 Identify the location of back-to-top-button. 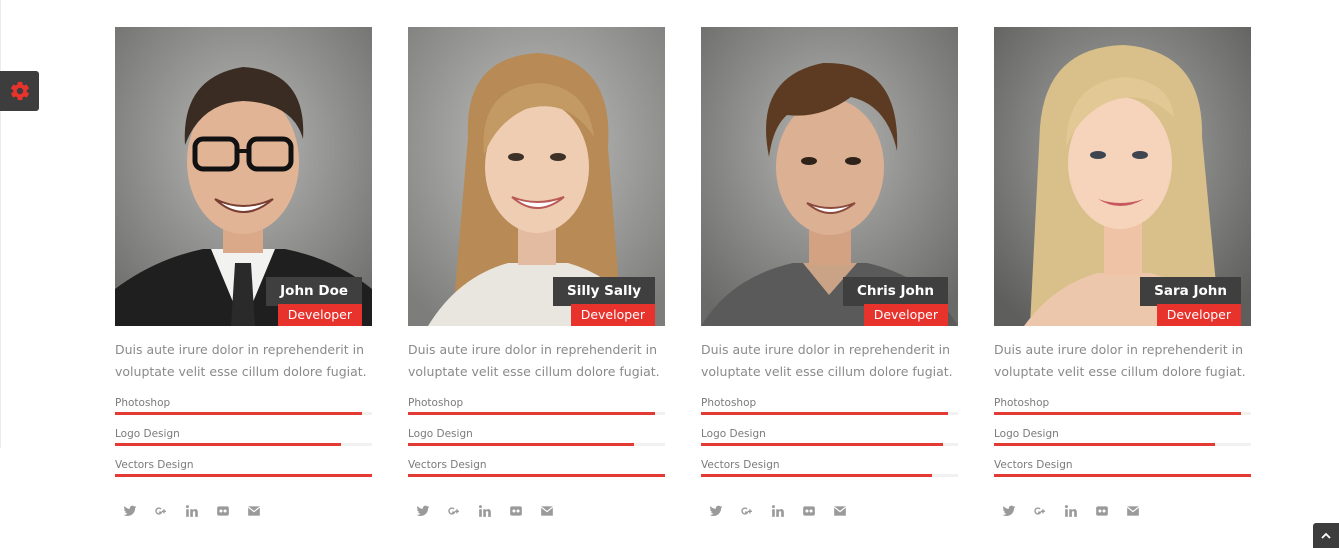
(1326, 535).